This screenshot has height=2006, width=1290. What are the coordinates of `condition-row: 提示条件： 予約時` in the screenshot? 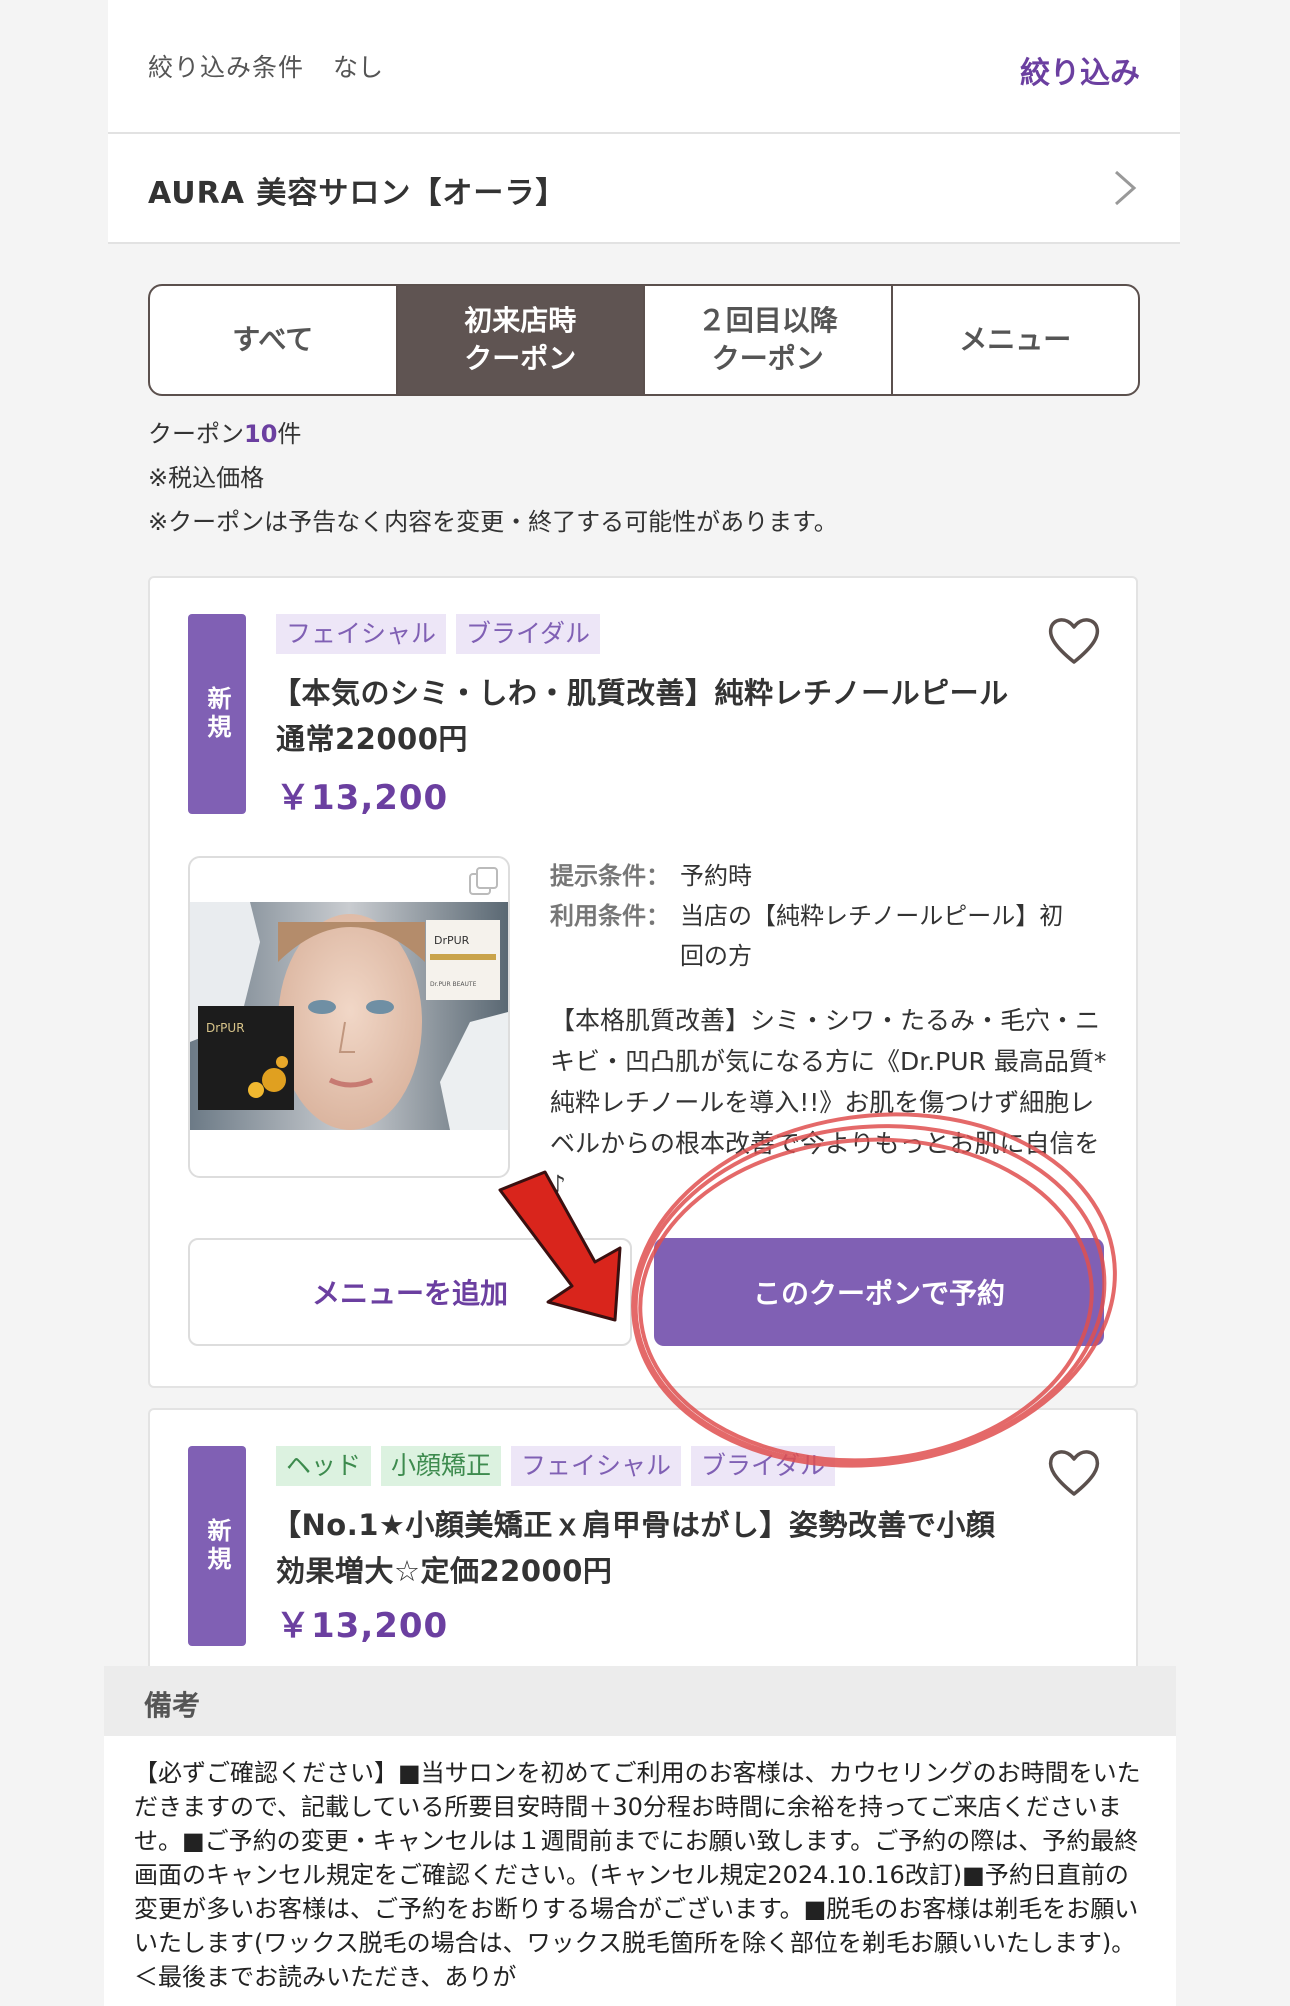 It's located at (815, 876).